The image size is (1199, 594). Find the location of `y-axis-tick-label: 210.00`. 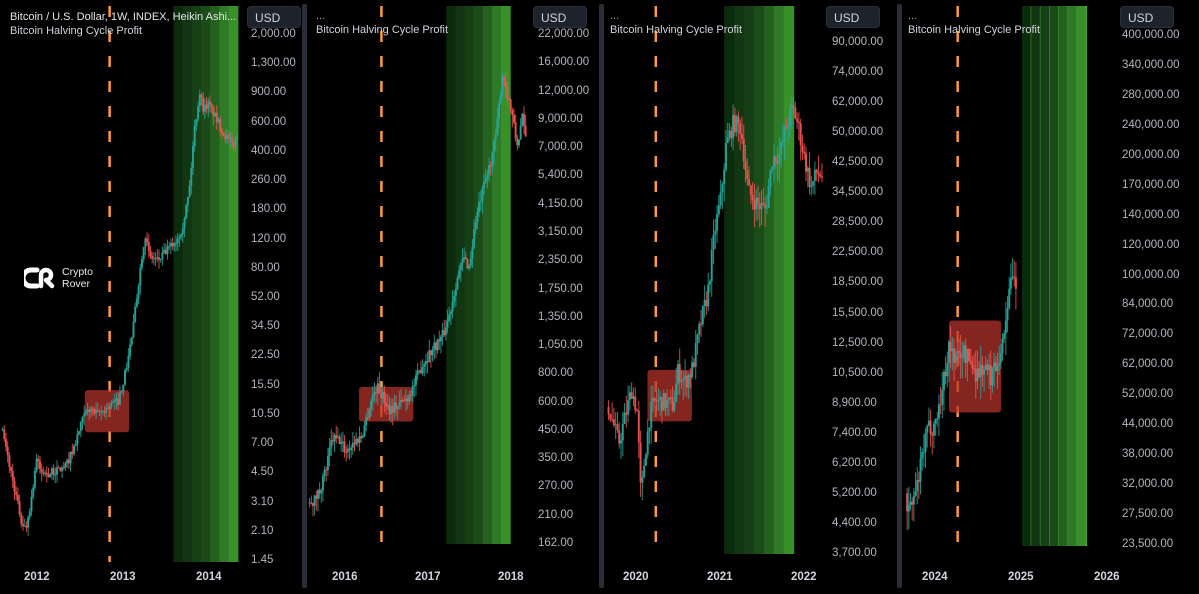

y-axis-tick-label: 210.00 is located at coordinates (556, 514).